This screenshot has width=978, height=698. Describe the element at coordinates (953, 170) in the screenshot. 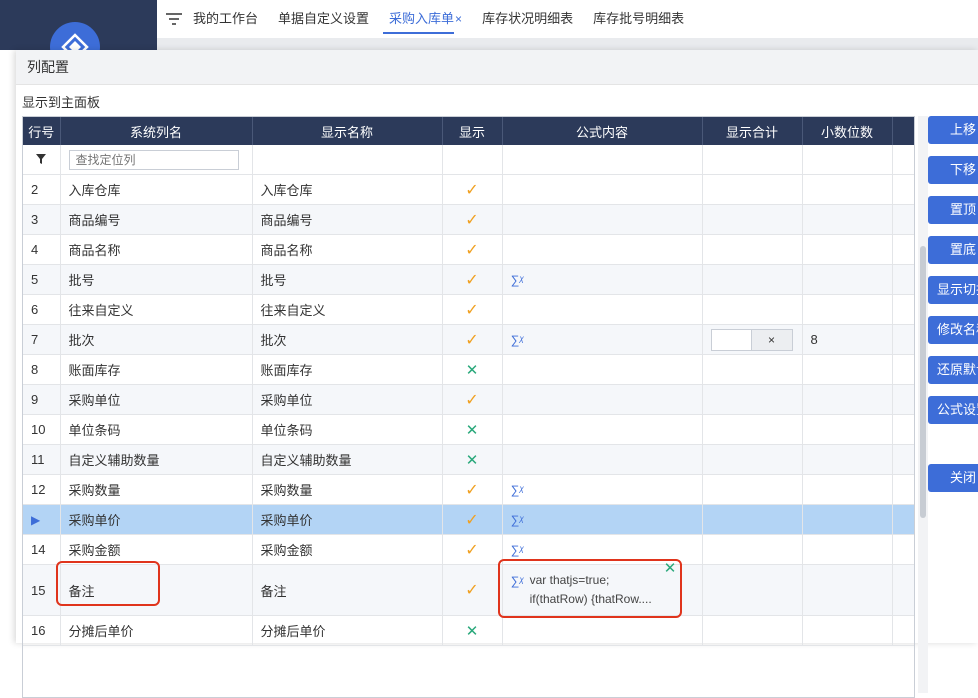

I see `move-down-button: 下移` at that location.